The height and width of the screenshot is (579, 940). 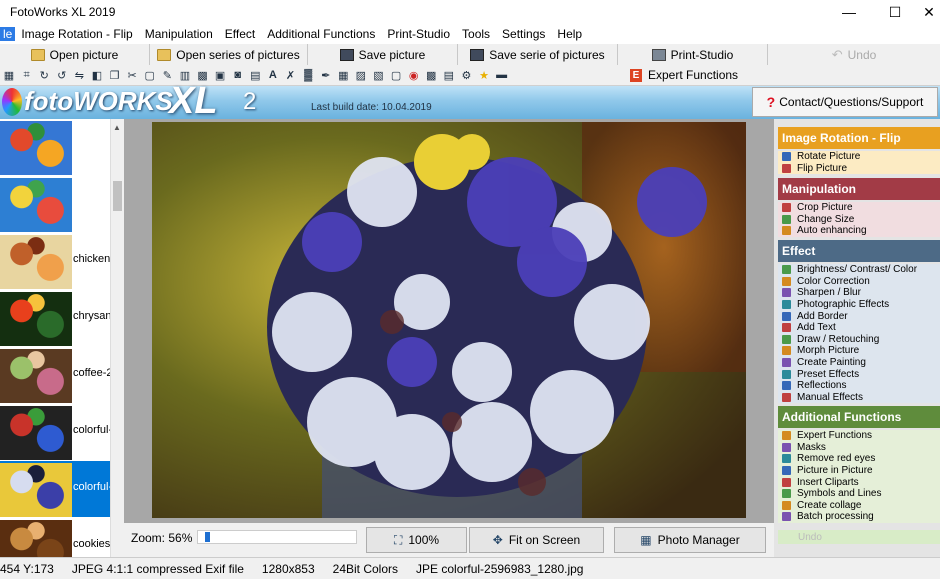 I want to click on sidebar-item: Change Size, so click(x=859, y=219).